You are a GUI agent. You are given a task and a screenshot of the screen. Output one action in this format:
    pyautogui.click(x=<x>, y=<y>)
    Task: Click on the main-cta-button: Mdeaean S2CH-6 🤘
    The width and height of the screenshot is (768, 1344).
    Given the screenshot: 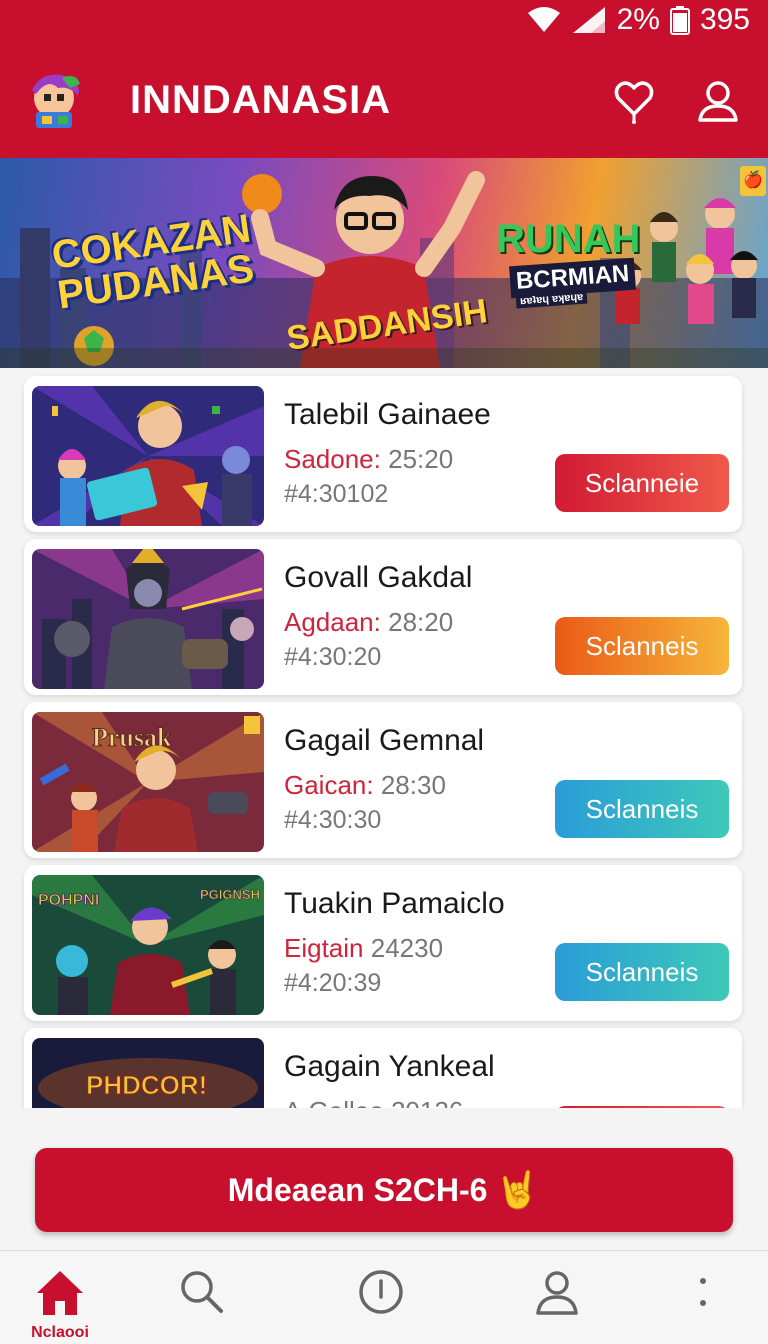 What is the action you would take?
    pyautogui.click(x=384, y=1190)
    